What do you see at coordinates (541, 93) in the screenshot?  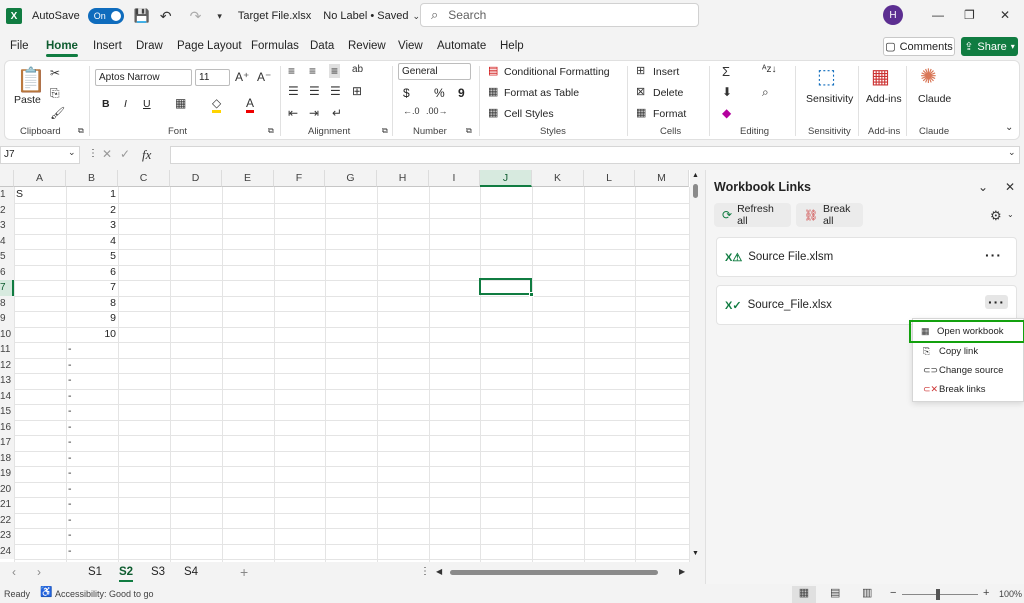 I see `format-as-table-button: Format as Table` at bounding box center [541, 93].